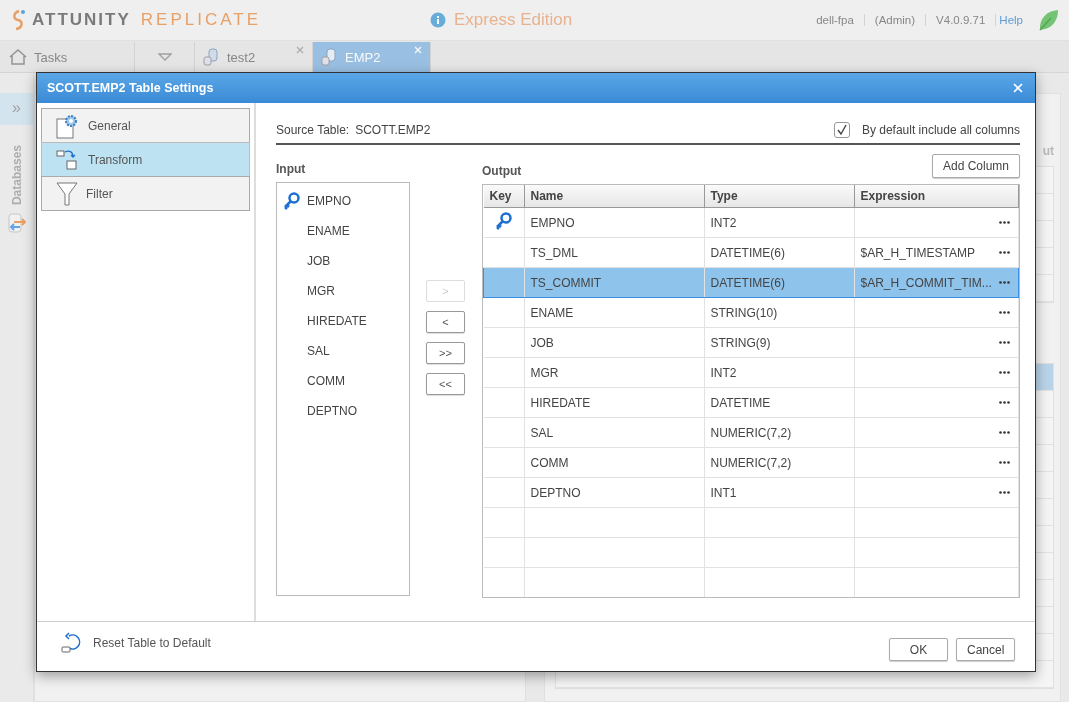 The height and width of the screenshot is (702, 1069). What do you see at coordinates (164, 57) in the screenshot?
I see `caret-icon` at bounding box center [164, 57].